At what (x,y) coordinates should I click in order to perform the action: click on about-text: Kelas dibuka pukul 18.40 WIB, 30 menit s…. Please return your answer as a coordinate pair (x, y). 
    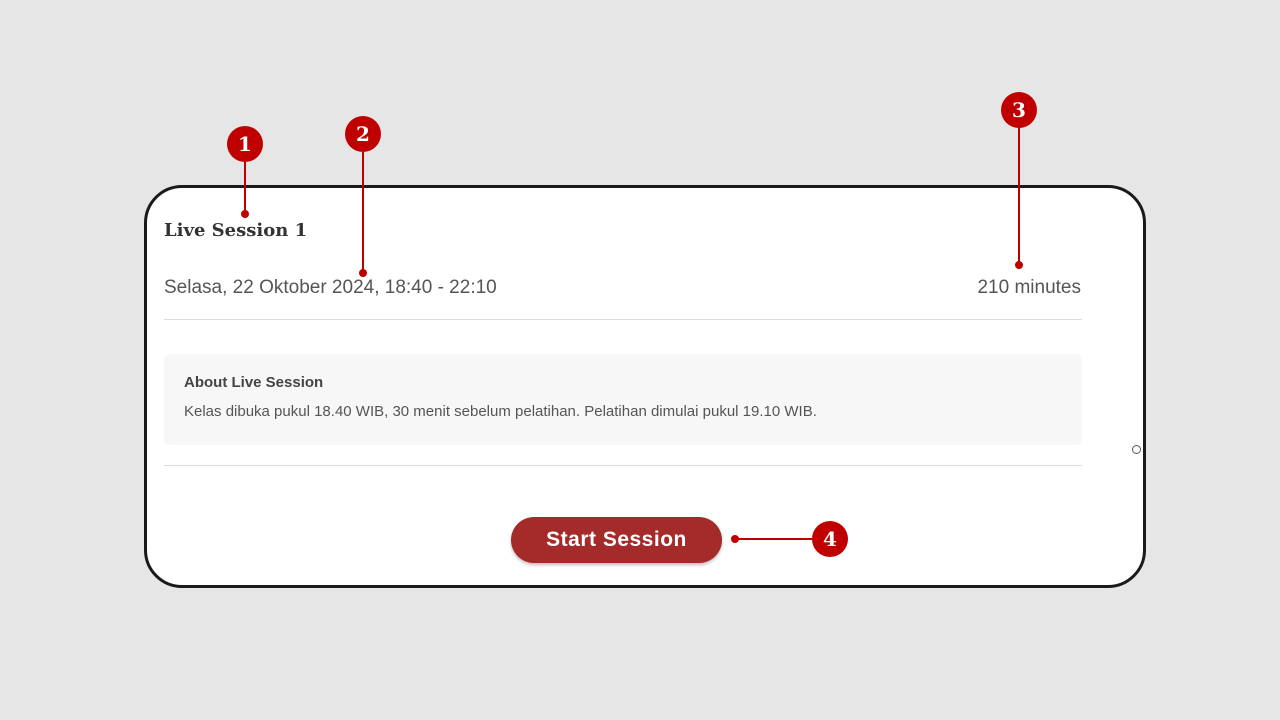
    Looking at the image, I should click on (500, 411).